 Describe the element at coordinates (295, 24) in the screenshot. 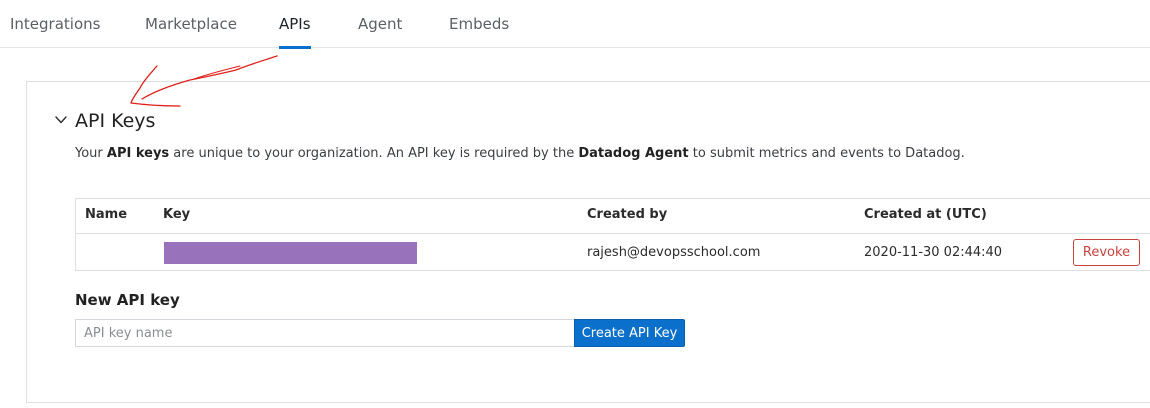

I see `tab-apis: APIs` at that location.